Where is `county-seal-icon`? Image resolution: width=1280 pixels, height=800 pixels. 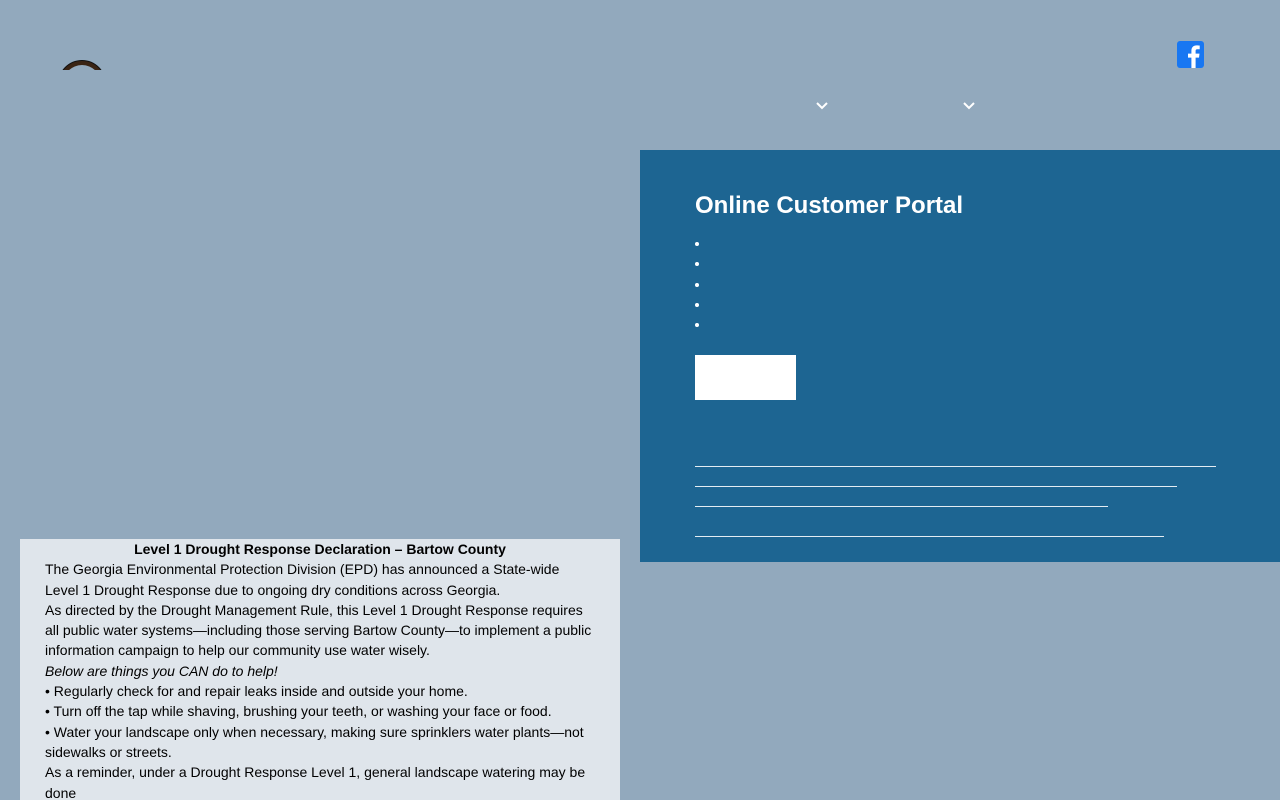 county-seal-icon is located at coordinates (82, 65).